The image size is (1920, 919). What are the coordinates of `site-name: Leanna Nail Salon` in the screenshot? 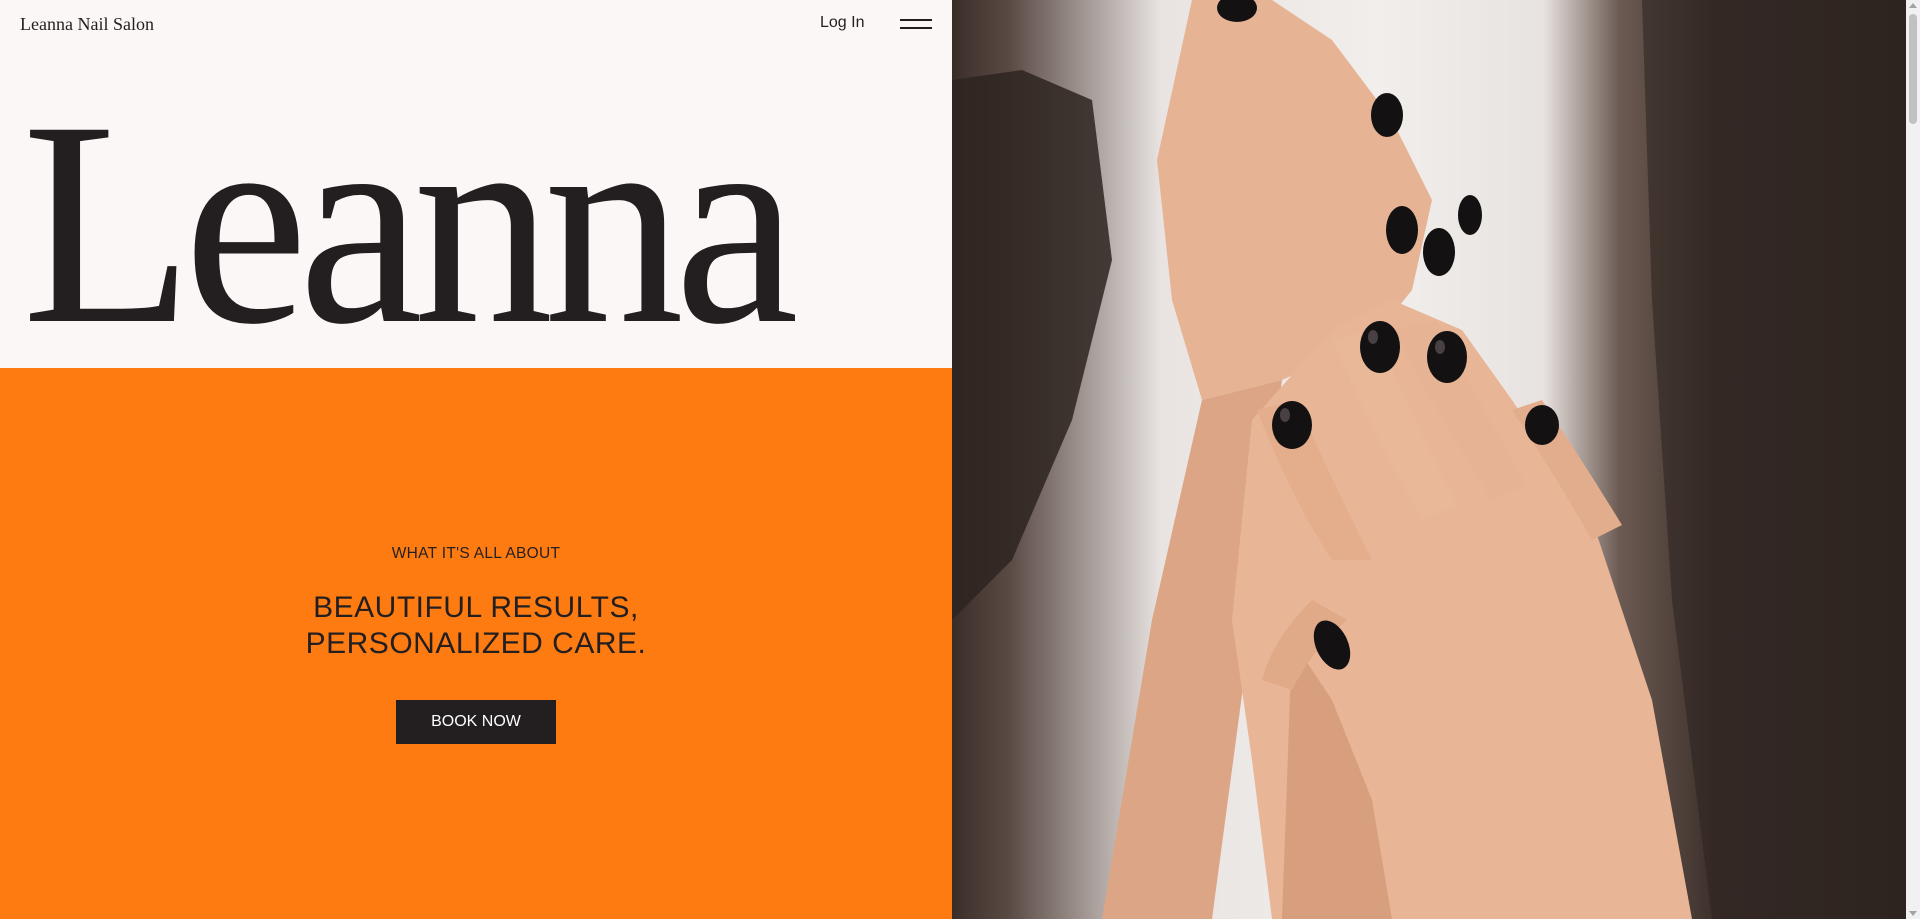 It's located at (87, 24).